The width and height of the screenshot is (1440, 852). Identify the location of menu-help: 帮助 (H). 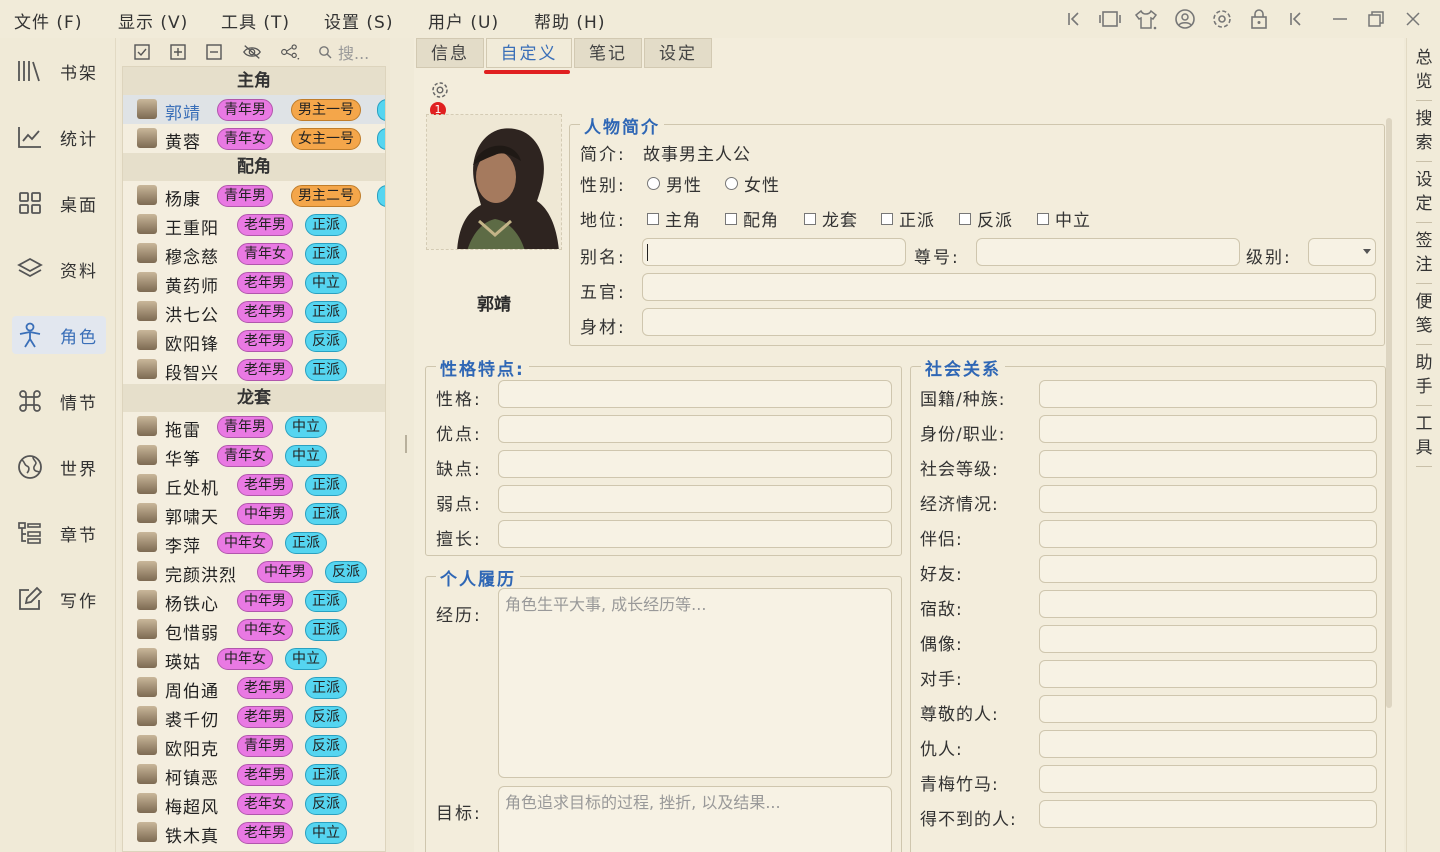
(569, 20).